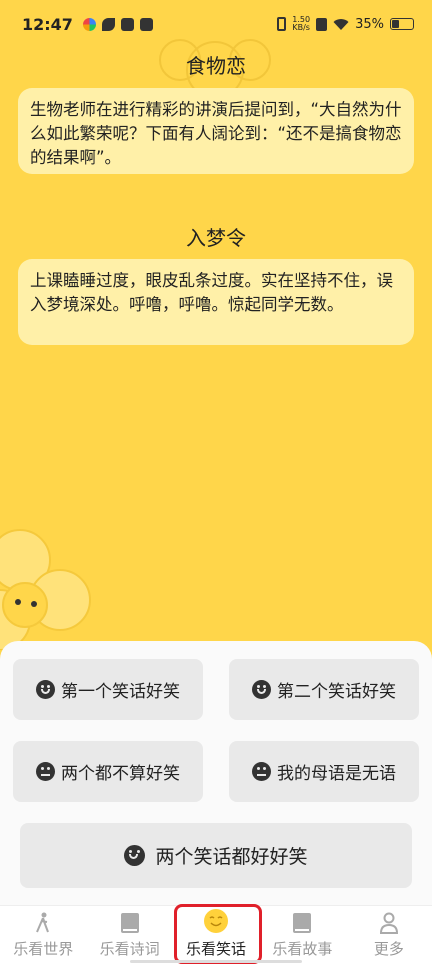 The height and width of the screenshot is (964, 432). Describe the element at coordinates (45, 589) in the screenshot. I see `flower-decoration-left` at that location.